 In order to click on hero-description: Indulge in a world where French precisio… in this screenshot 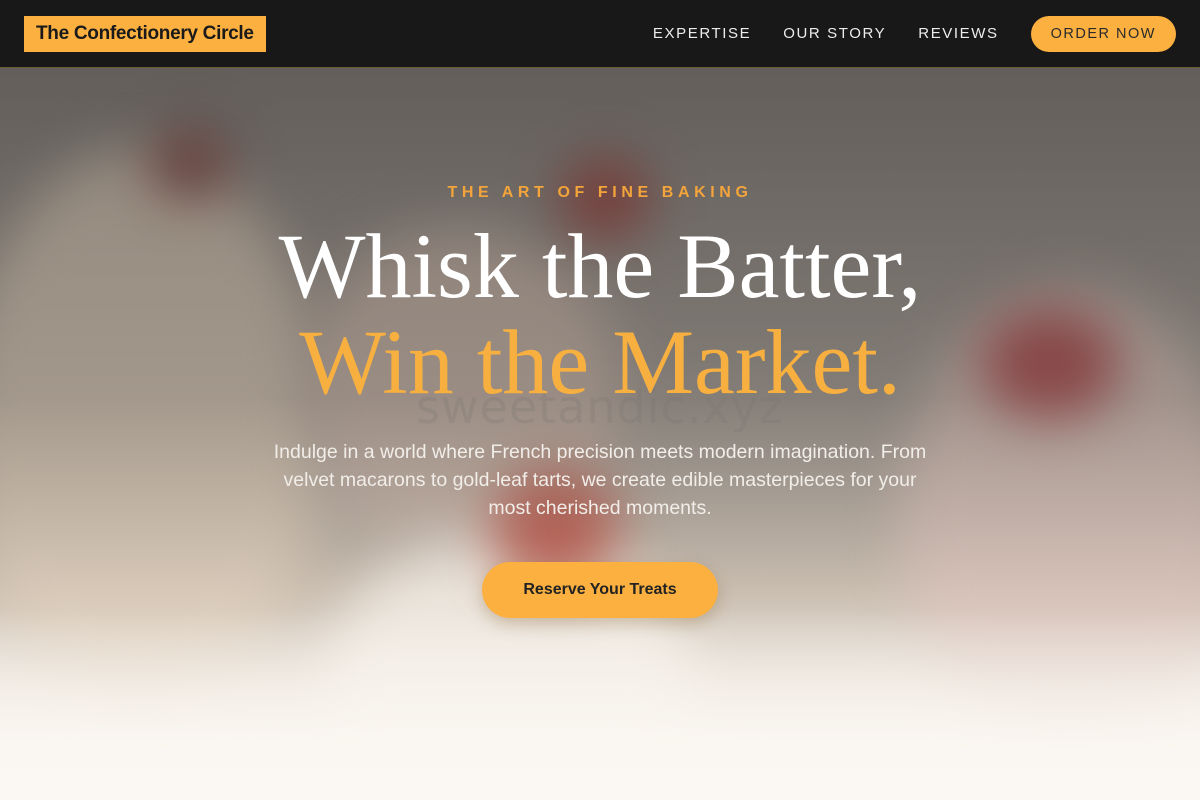, I will do `click(600, 480)`.